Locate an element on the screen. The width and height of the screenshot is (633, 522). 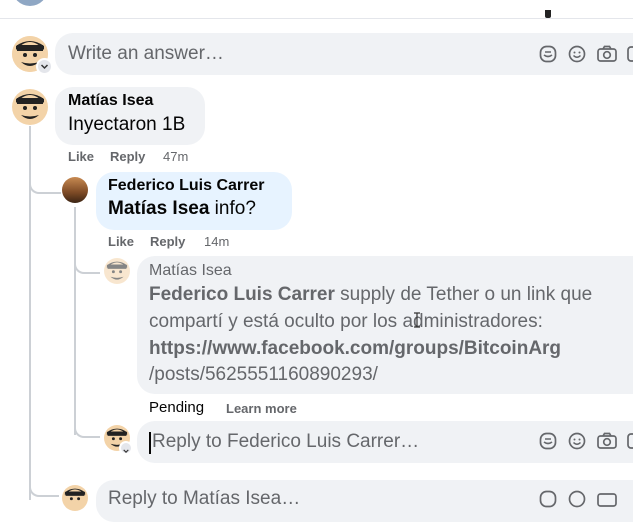
pending-avatar is located at coordinates (117, 271).